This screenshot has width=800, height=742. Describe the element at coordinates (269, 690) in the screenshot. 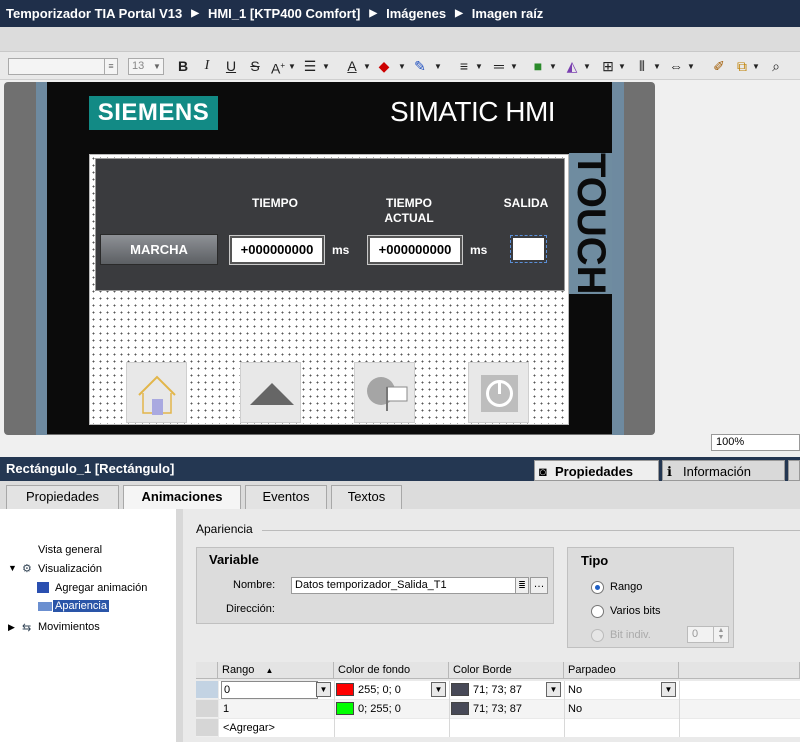

I see `rango-cell: 0` at that location.